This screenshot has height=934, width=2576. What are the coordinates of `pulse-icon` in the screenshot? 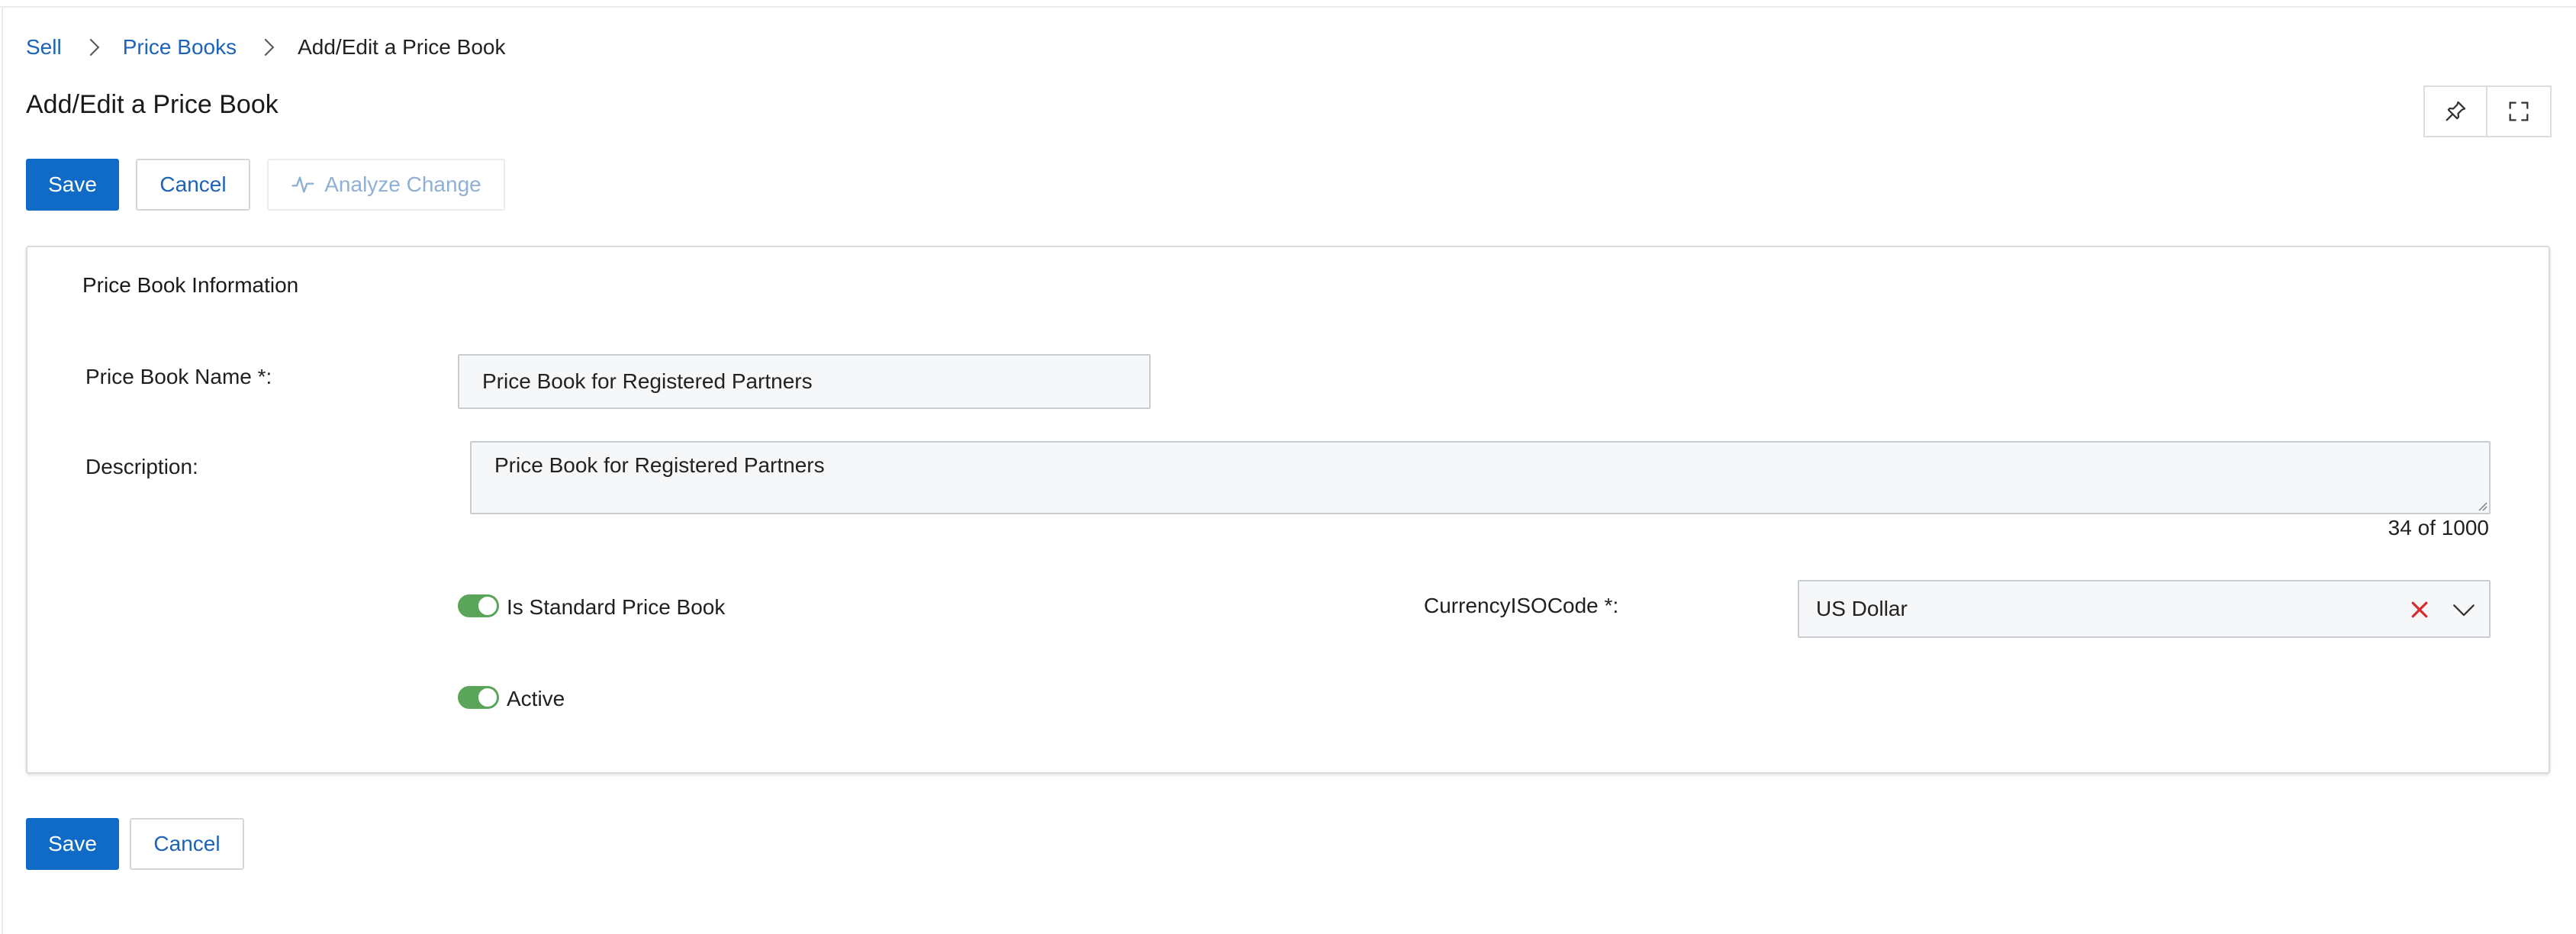 It's located at (302, 184).